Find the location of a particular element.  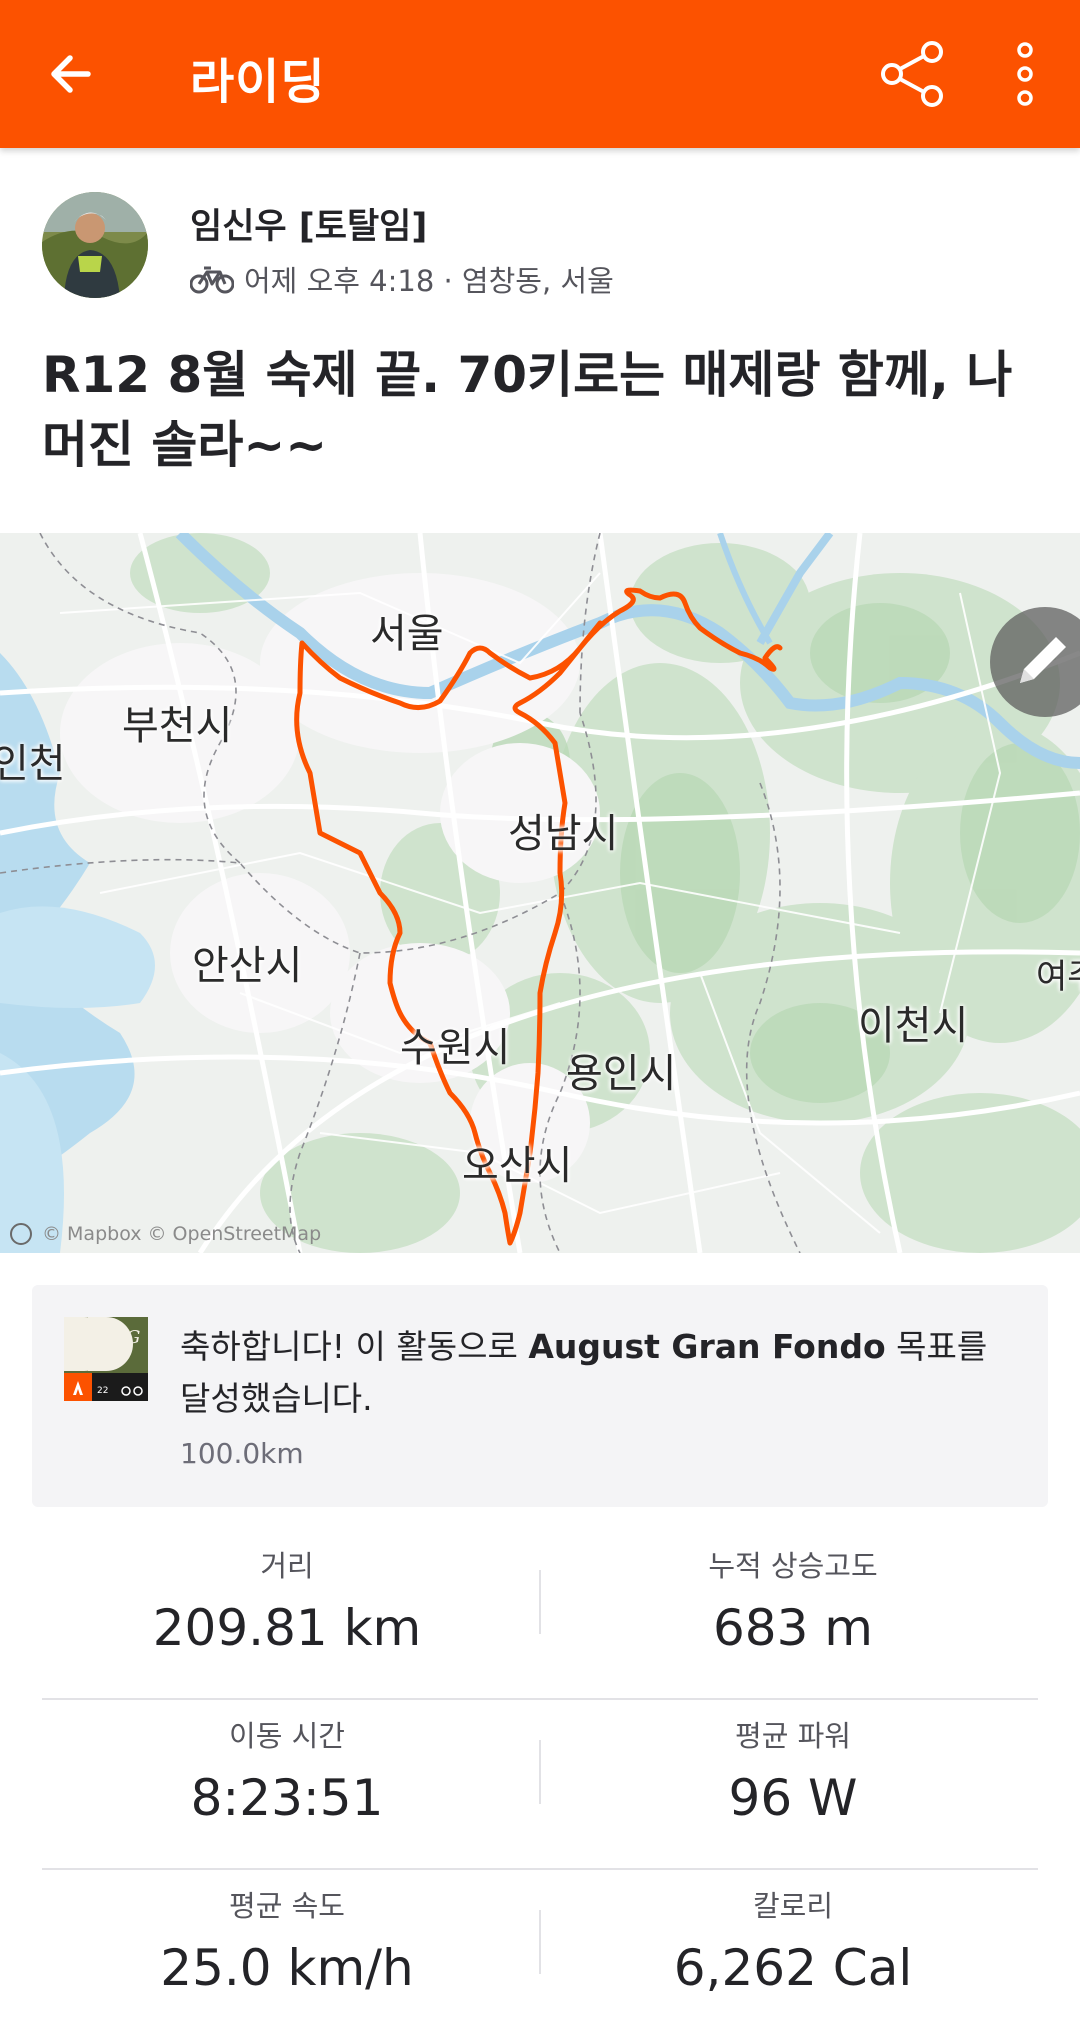

svg-text: 22 is located at coordinates (102, 1391).